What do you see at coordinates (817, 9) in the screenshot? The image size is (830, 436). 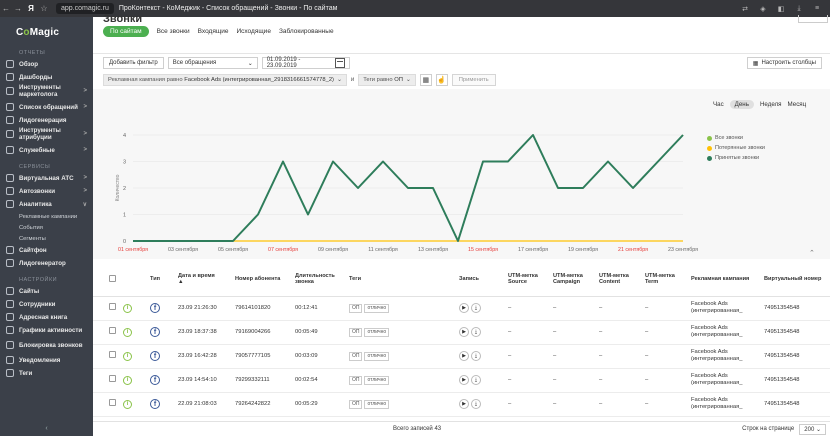 I see `menu-icon: ≡` at bounding box center [817, 9].